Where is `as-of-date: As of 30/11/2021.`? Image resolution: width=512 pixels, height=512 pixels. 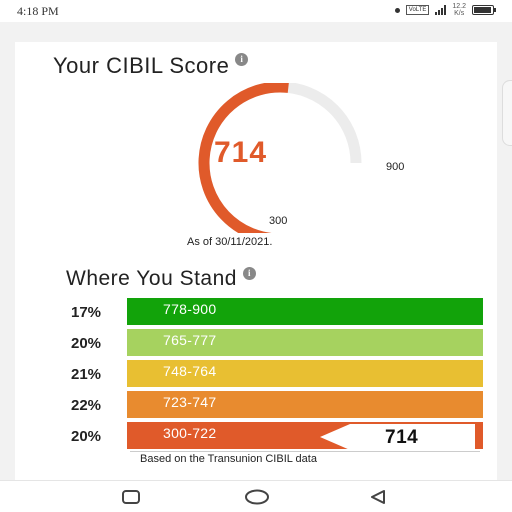 as-of-date: As of 30/11/2021. is located at coordinates (230, 242).